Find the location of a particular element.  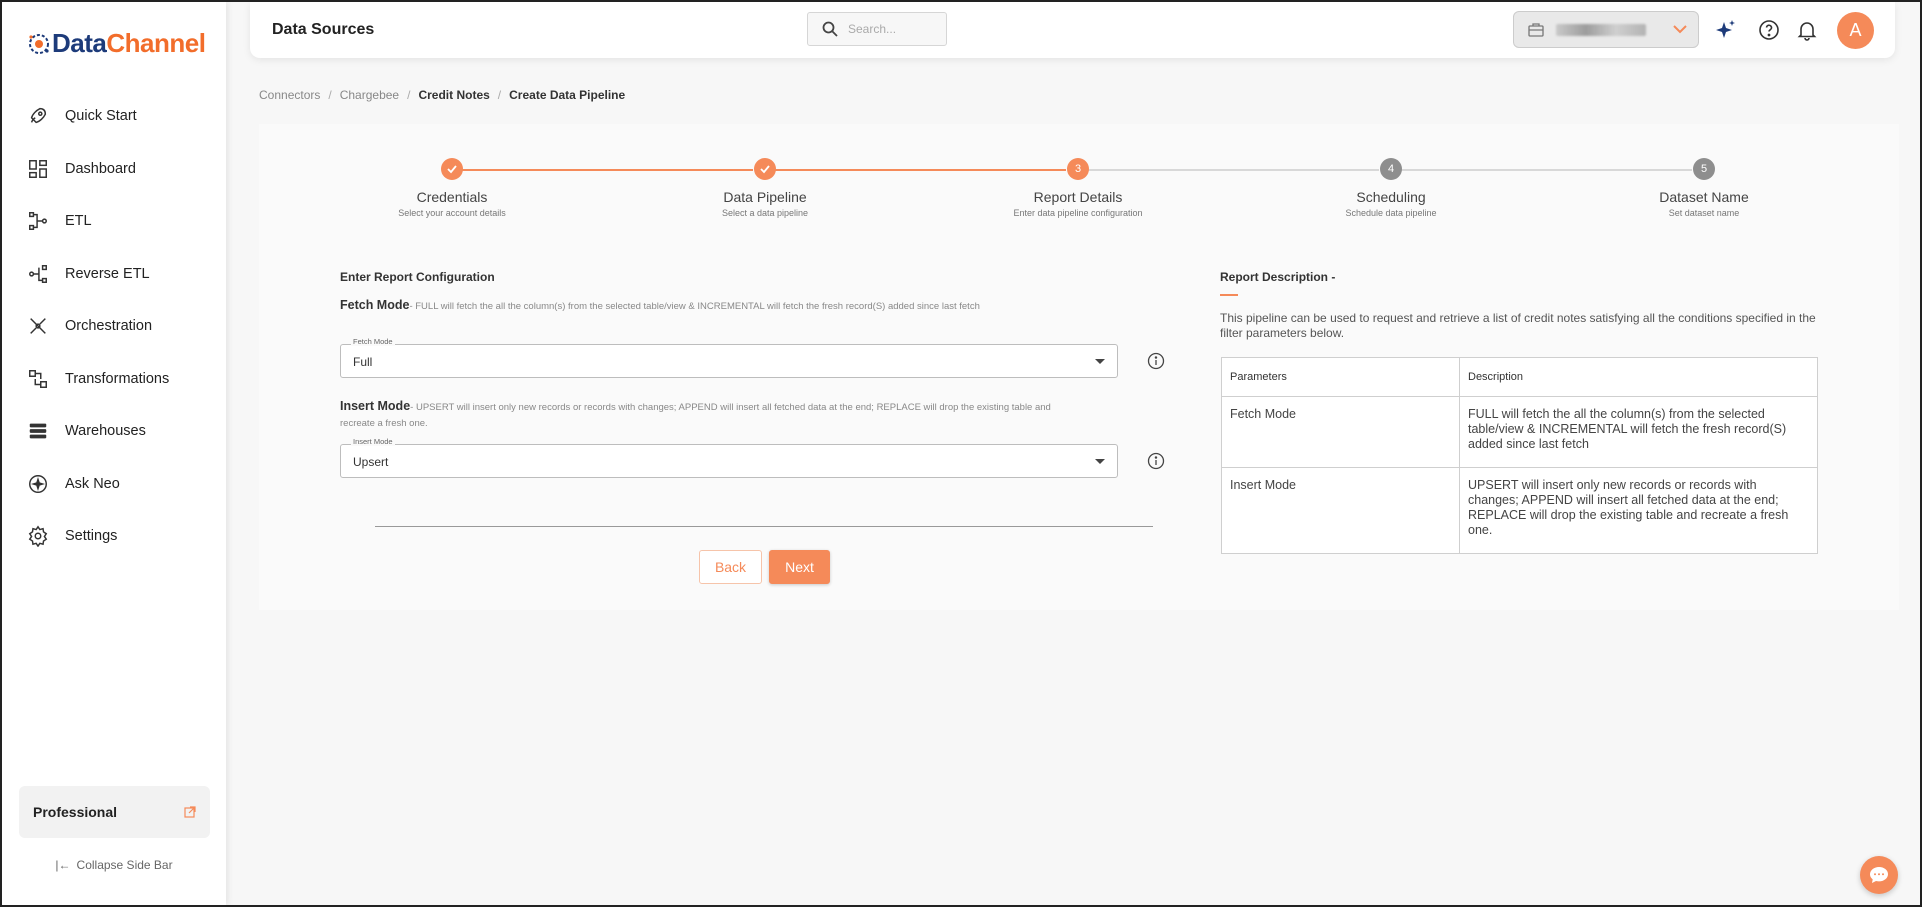

form-divider is located at coordinates (764, 526).